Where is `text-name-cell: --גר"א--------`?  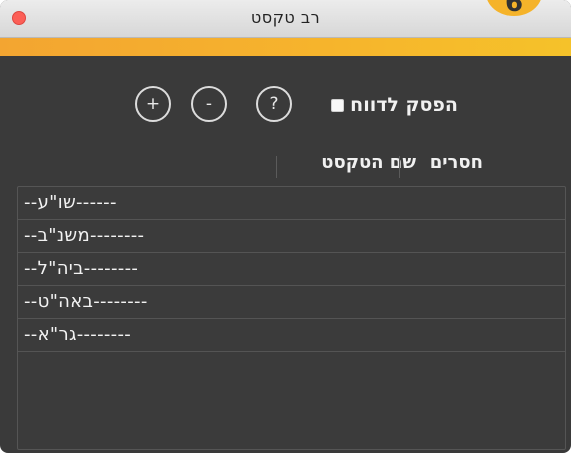 text-name-cell: --גר"א-------- is located at coordinates (78, 334).